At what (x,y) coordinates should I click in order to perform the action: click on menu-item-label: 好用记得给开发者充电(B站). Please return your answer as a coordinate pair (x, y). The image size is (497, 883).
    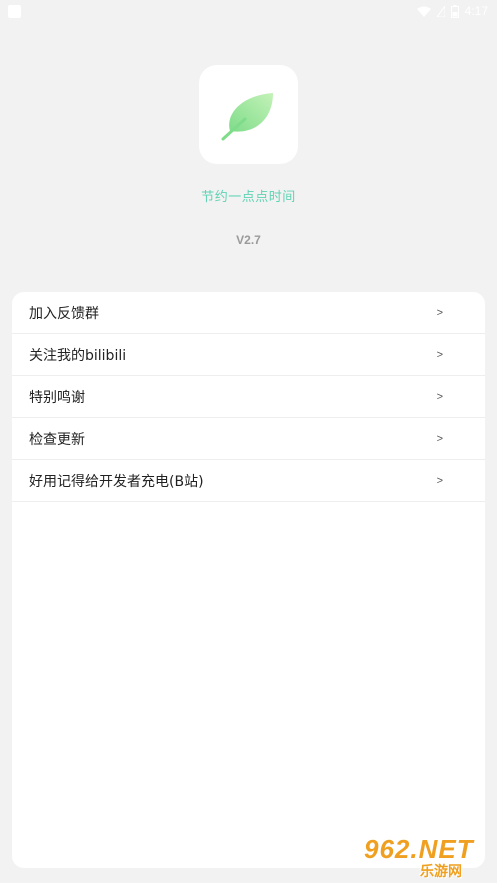
    Looking at the image, I should click on (116, 481).